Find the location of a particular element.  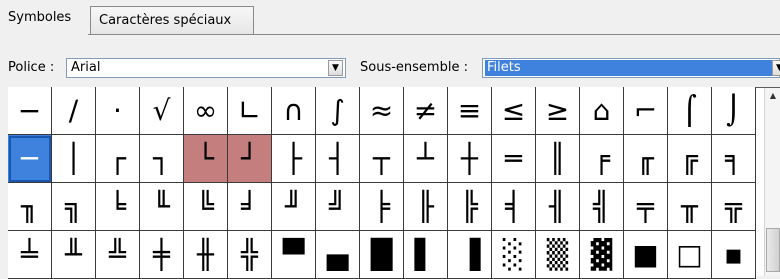

symbol-cell: ⌐ is located at coordinates (646, 111).